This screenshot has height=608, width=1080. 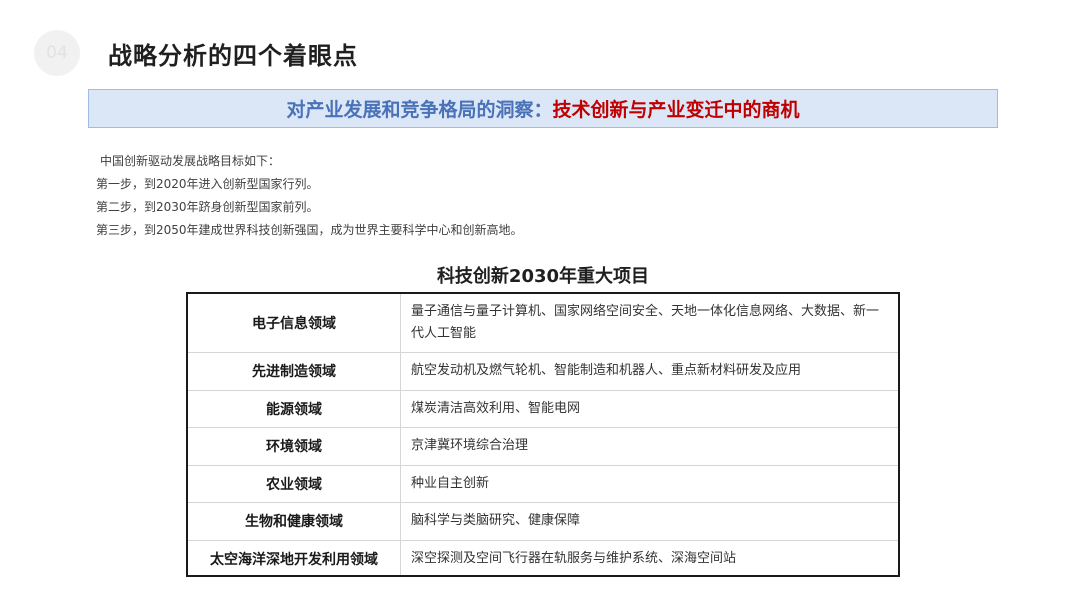 What do you see at coordinates (294, 557) in the screenshot?
I see `domain-cell: 太空海洋深地开发利用领域` at bounding box center [294, 557].